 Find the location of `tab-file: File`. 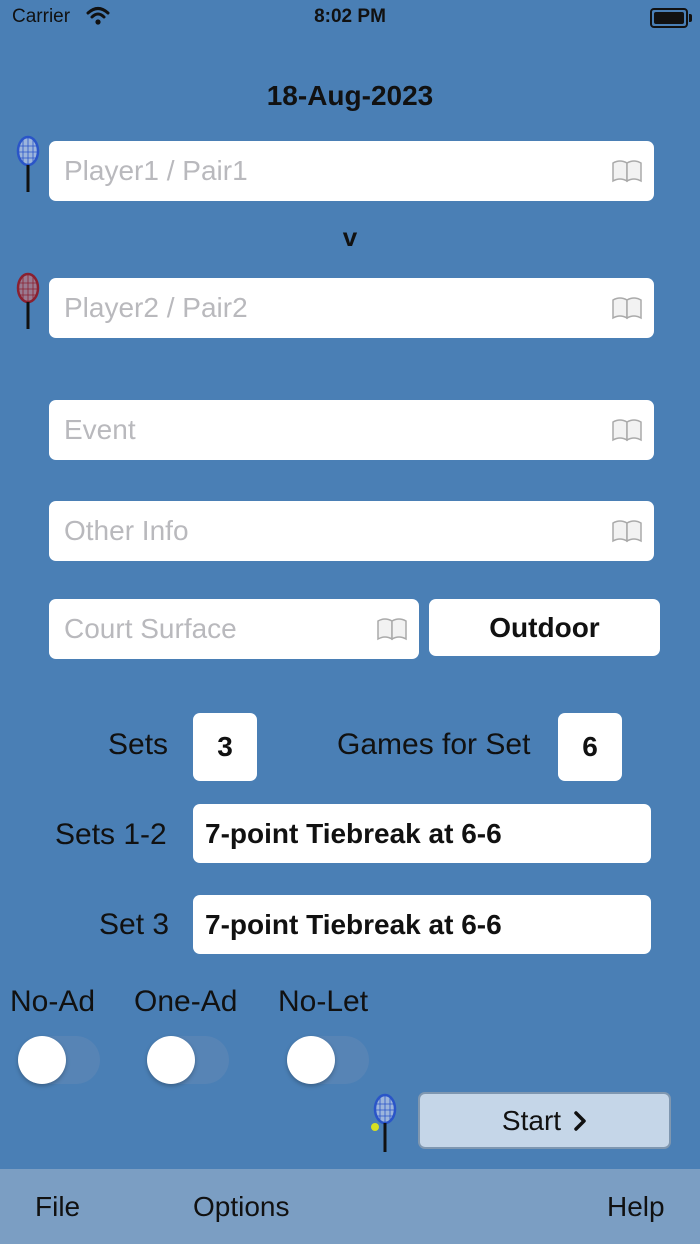

tab-file: File is located at coordinates (57, 1207).